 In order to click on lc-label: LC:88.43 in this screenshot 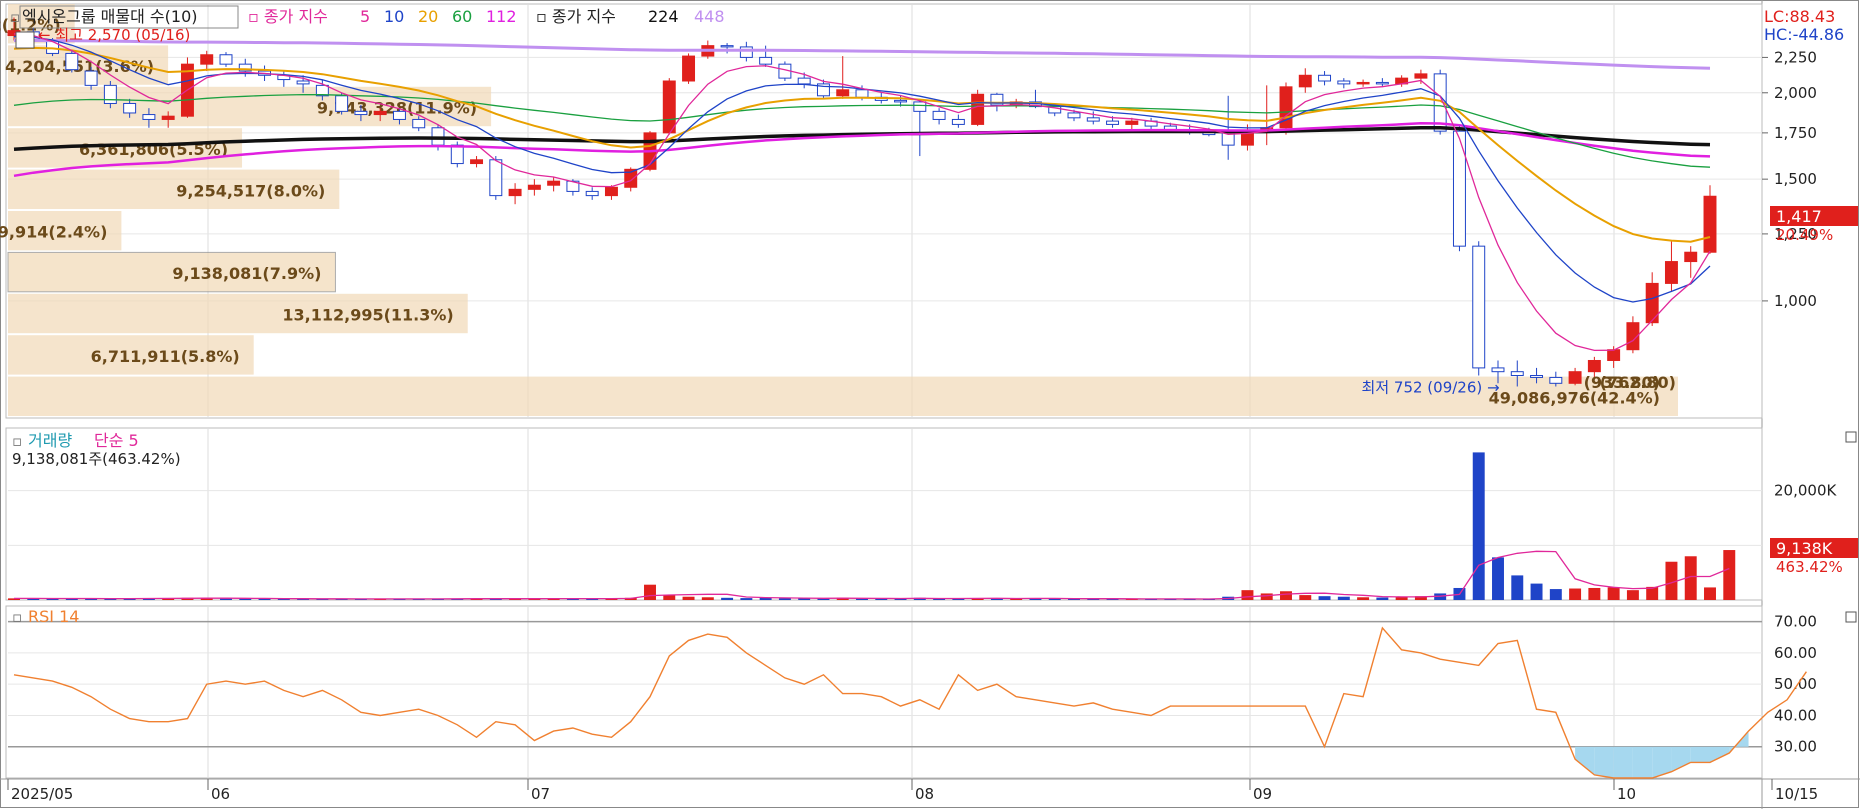, I will do `click(1799, 16)`.